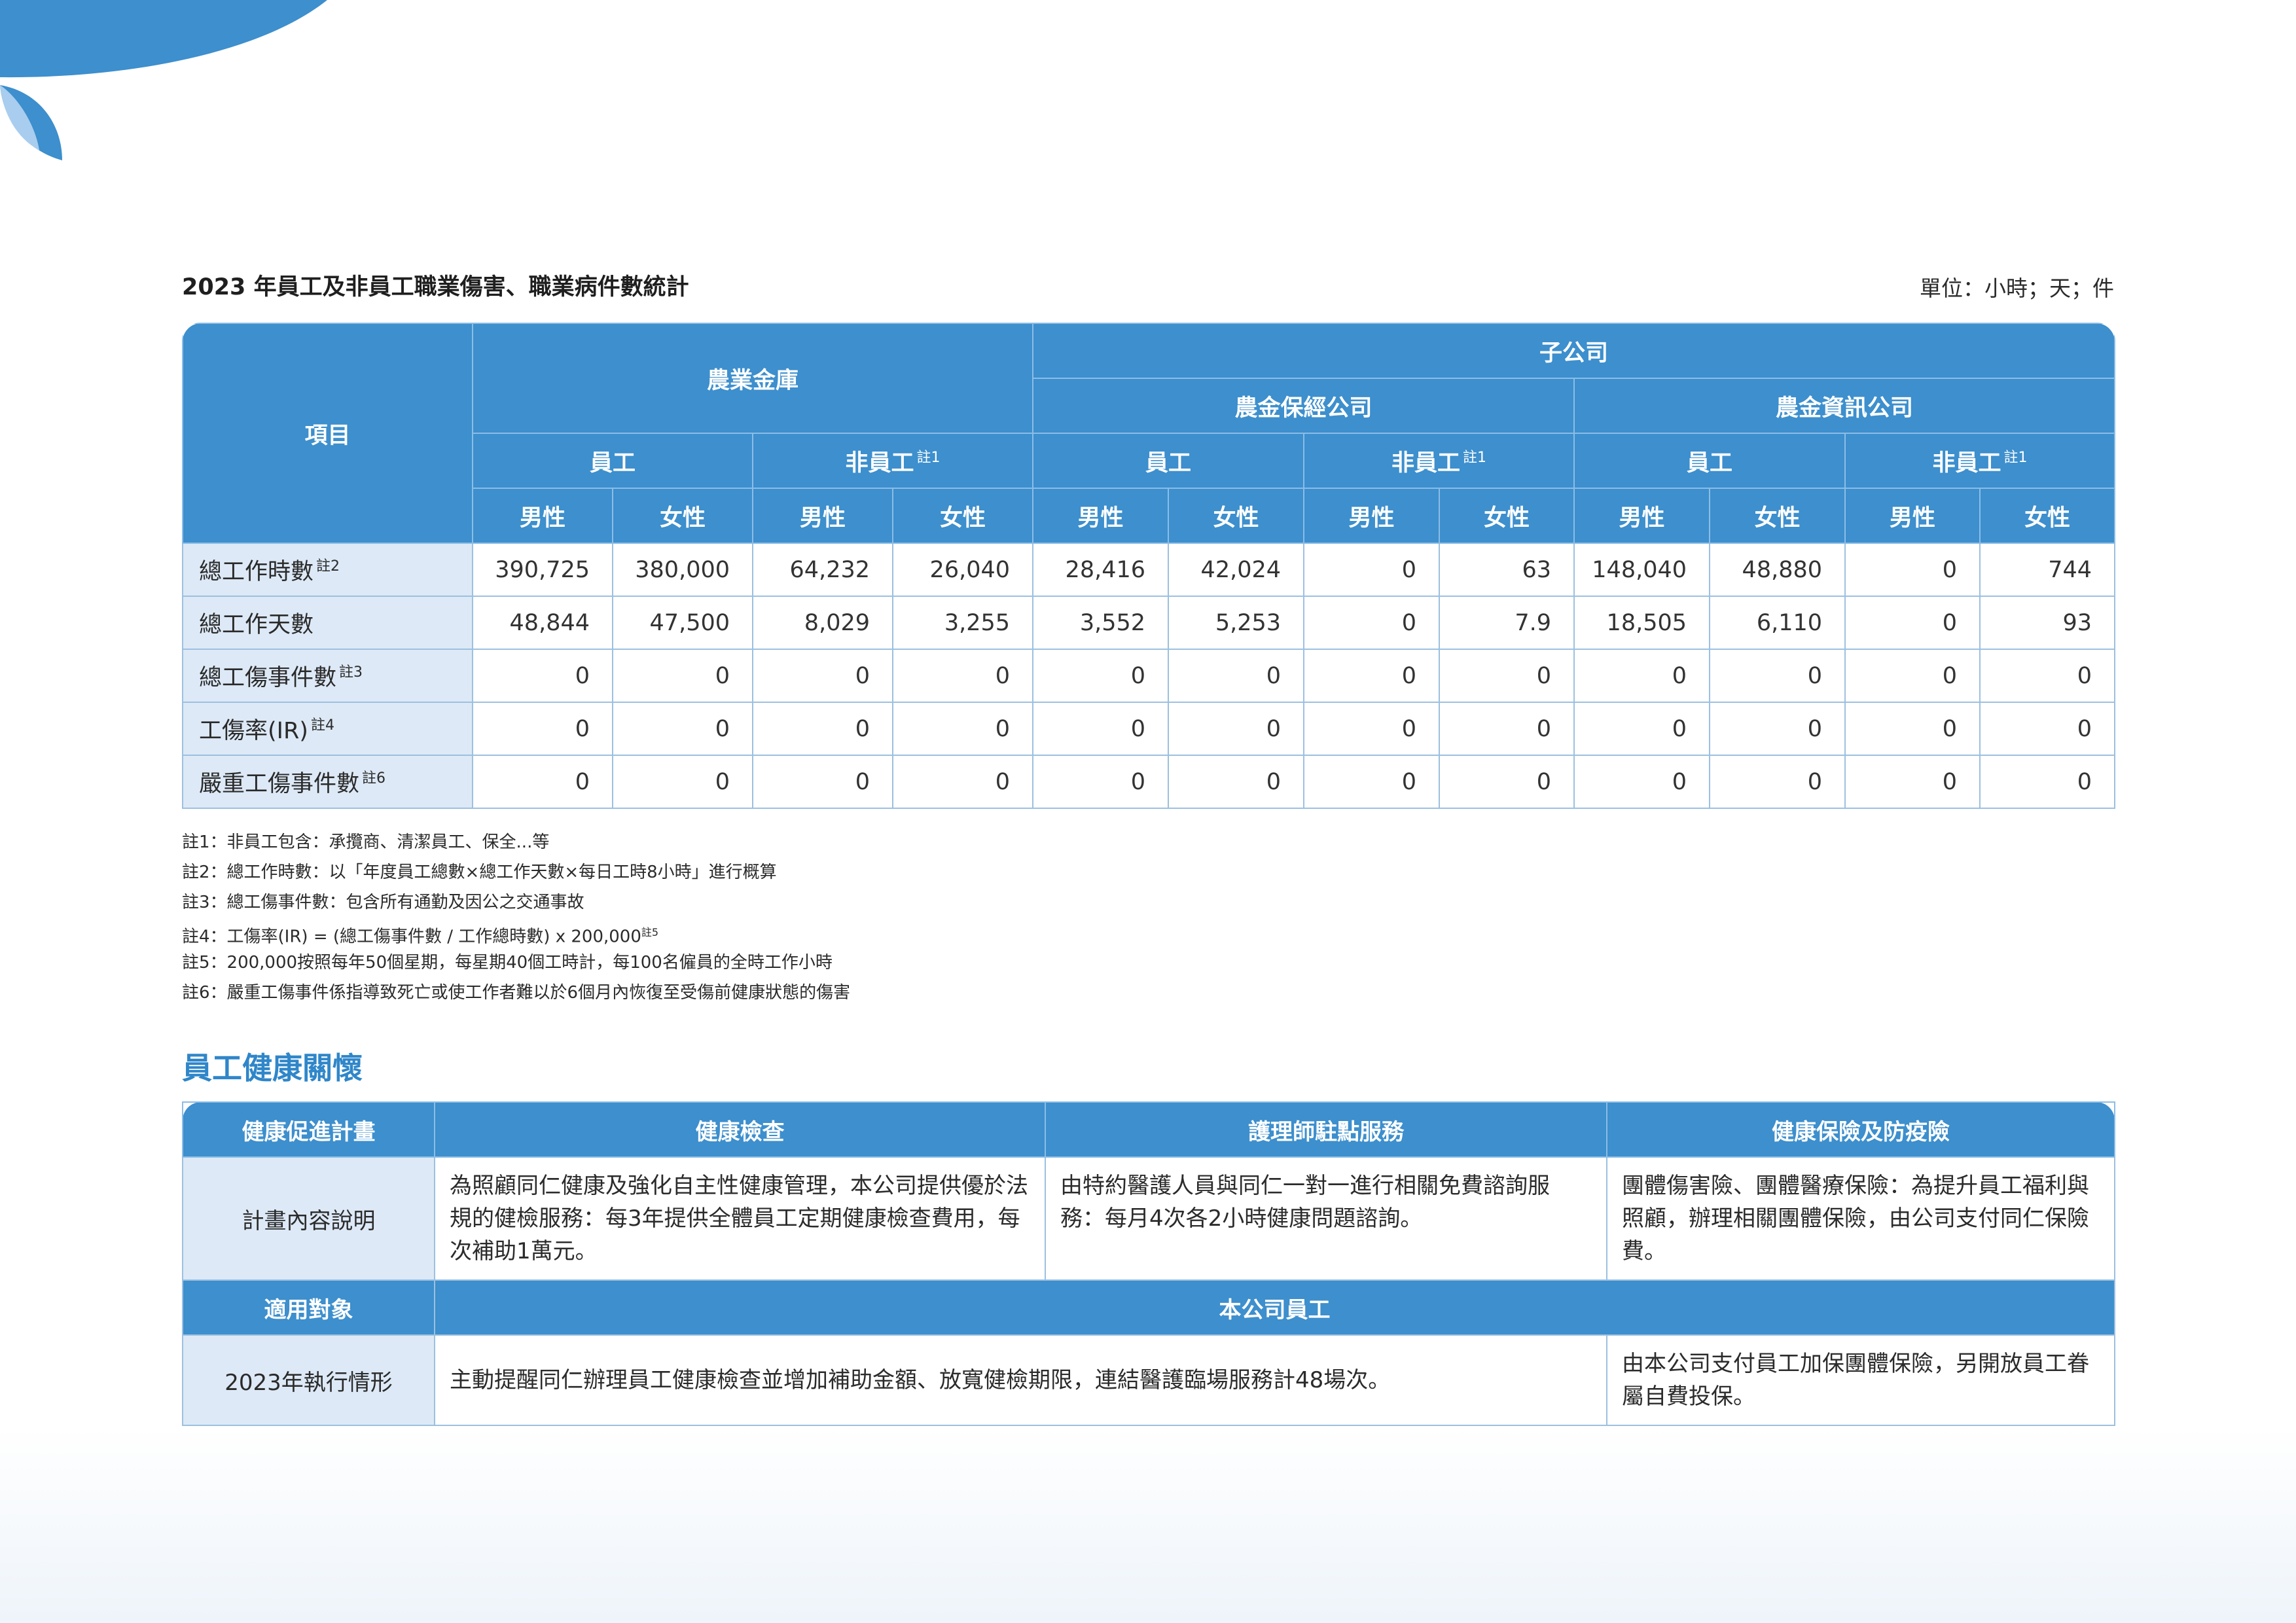 The image size is (2296, 1623). I want to click on stats-cell: 64,232, so click(822, 570).